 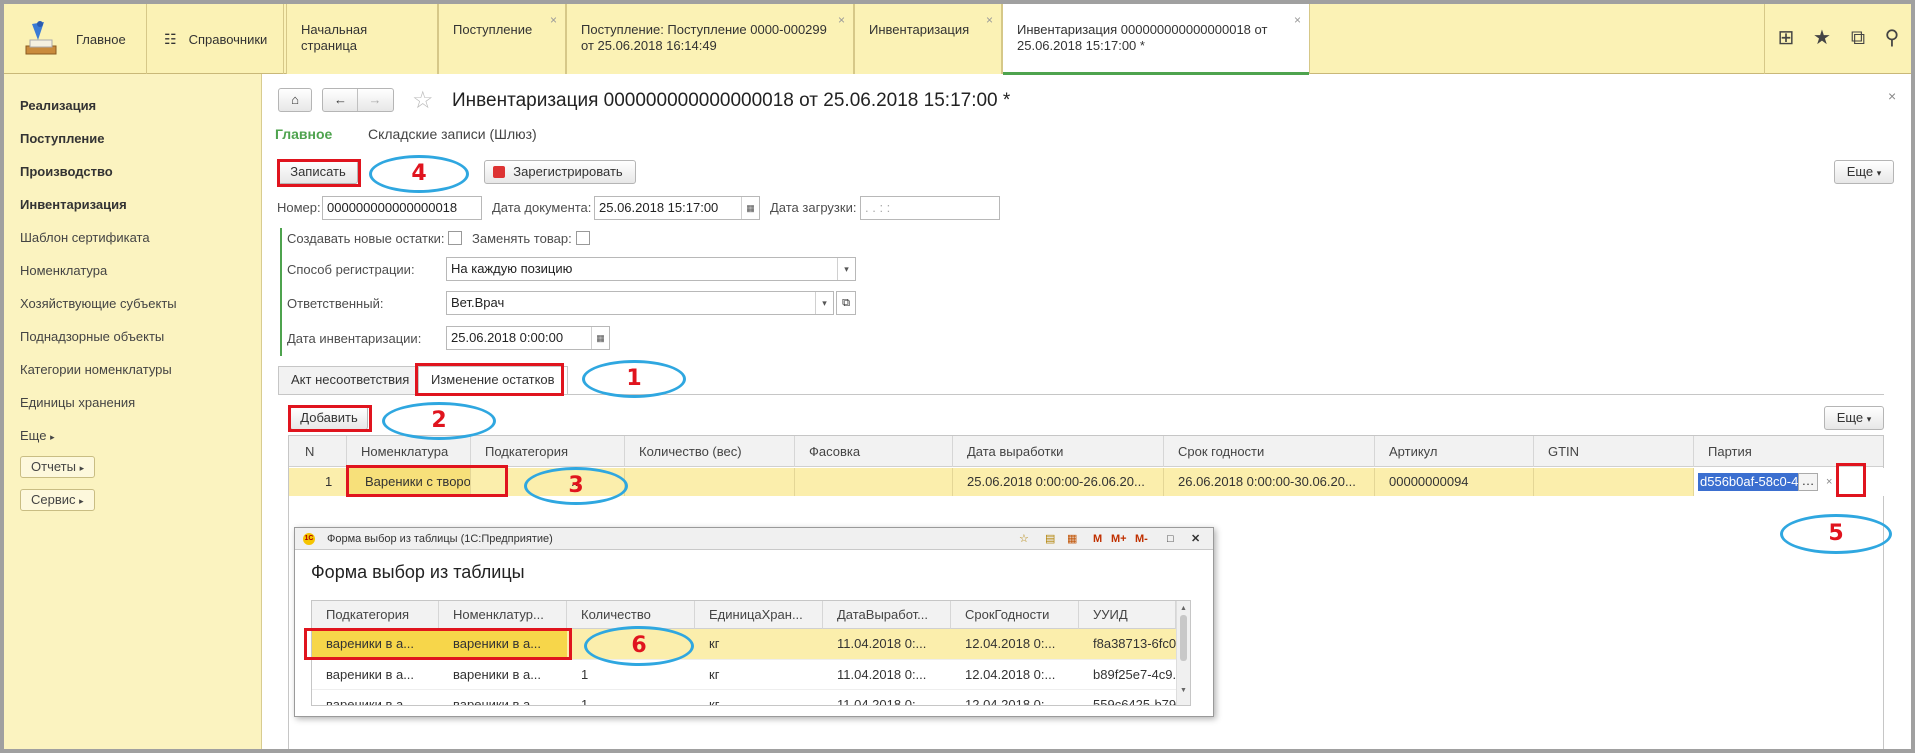 I want to click on register-button: Зарегистрировать, so click(x=560, y=172).